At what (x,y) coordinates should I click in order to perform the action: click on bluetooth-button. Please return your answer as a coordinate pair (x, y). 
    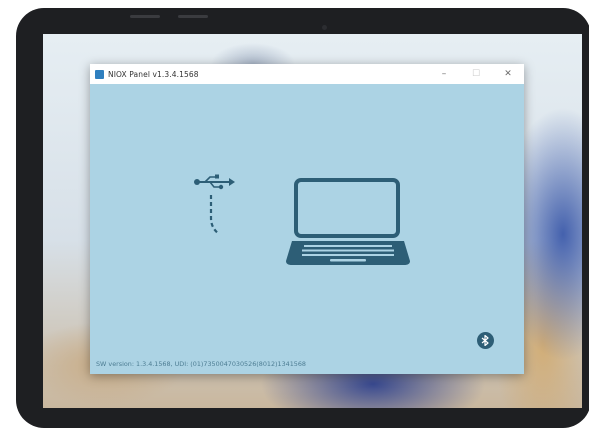
    Looking at the image, I should click on (485, 340).